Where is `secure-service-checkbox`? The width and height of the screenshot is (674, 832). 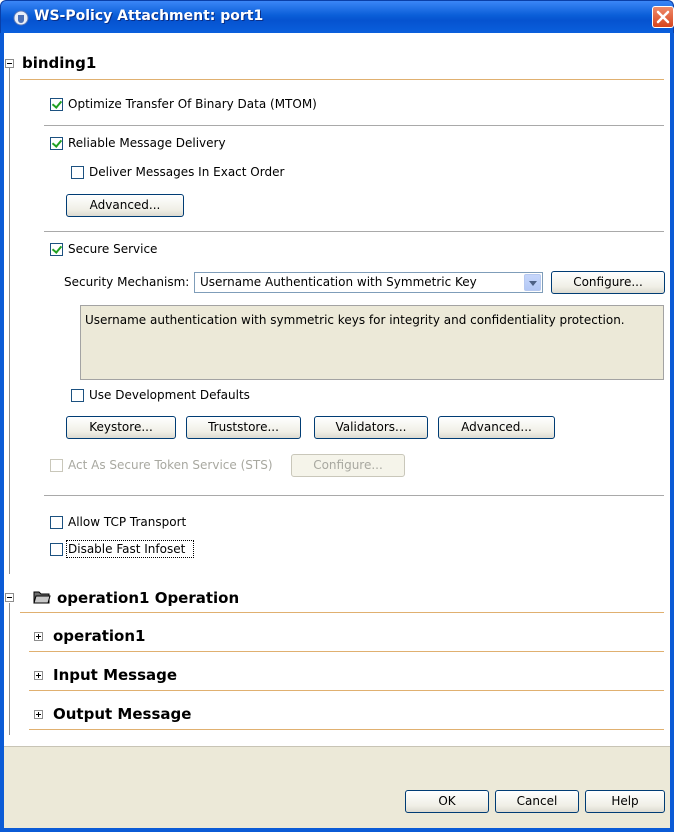 secure-service-checkbox is located at coordinates (56, 249).